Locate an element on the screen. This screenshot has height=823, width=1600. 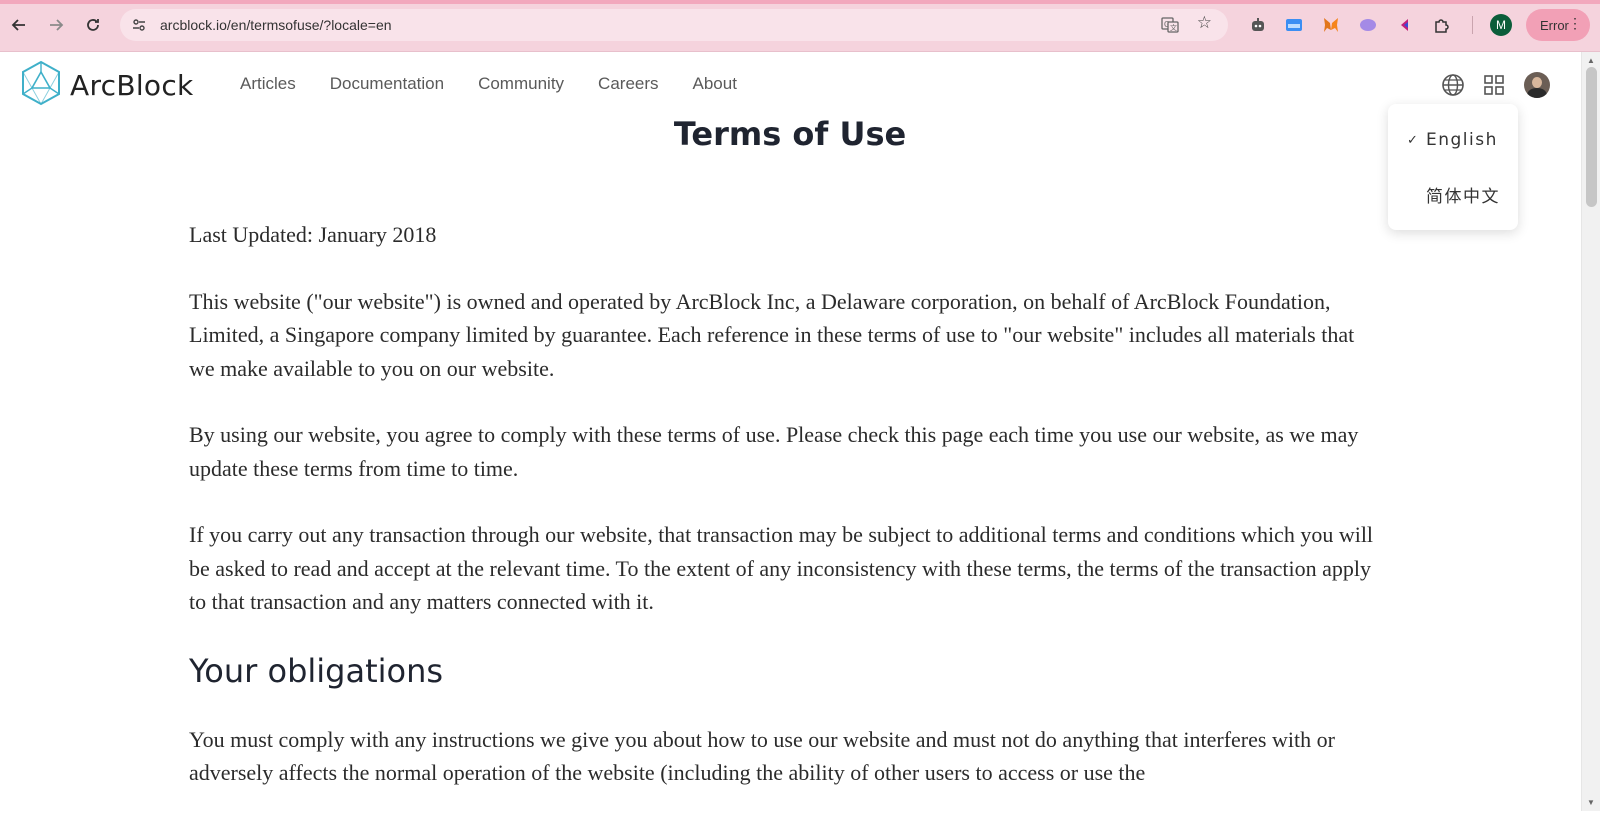
arcblock-cube-icon is located at coordinates (41, 85).